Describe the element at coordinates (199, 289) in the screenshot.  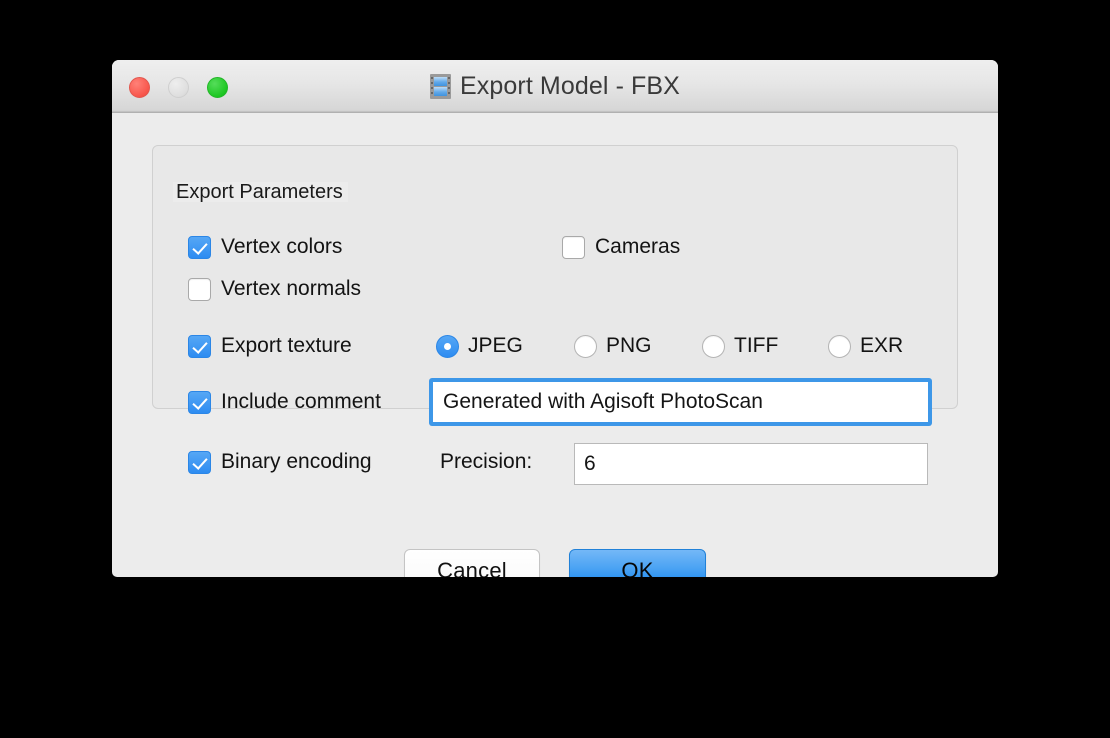
I see `checkbox-vertex-normals-box` at that location.